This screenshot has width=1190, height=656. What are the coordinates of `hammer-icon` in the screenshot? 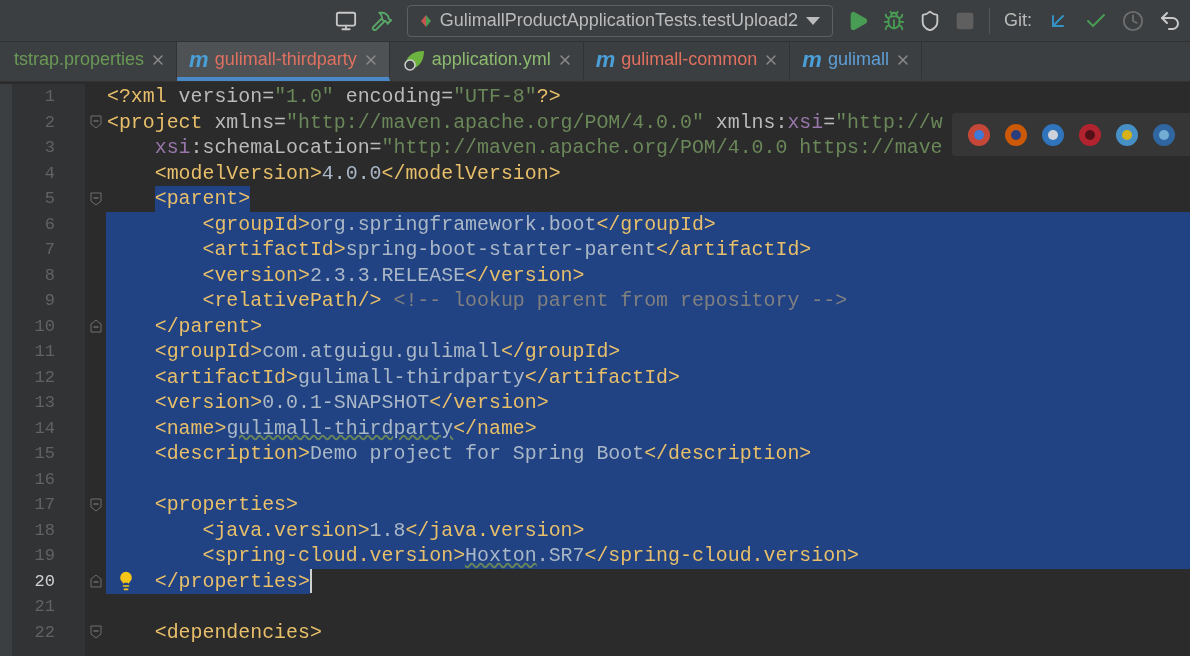 It's located at (381, 20).